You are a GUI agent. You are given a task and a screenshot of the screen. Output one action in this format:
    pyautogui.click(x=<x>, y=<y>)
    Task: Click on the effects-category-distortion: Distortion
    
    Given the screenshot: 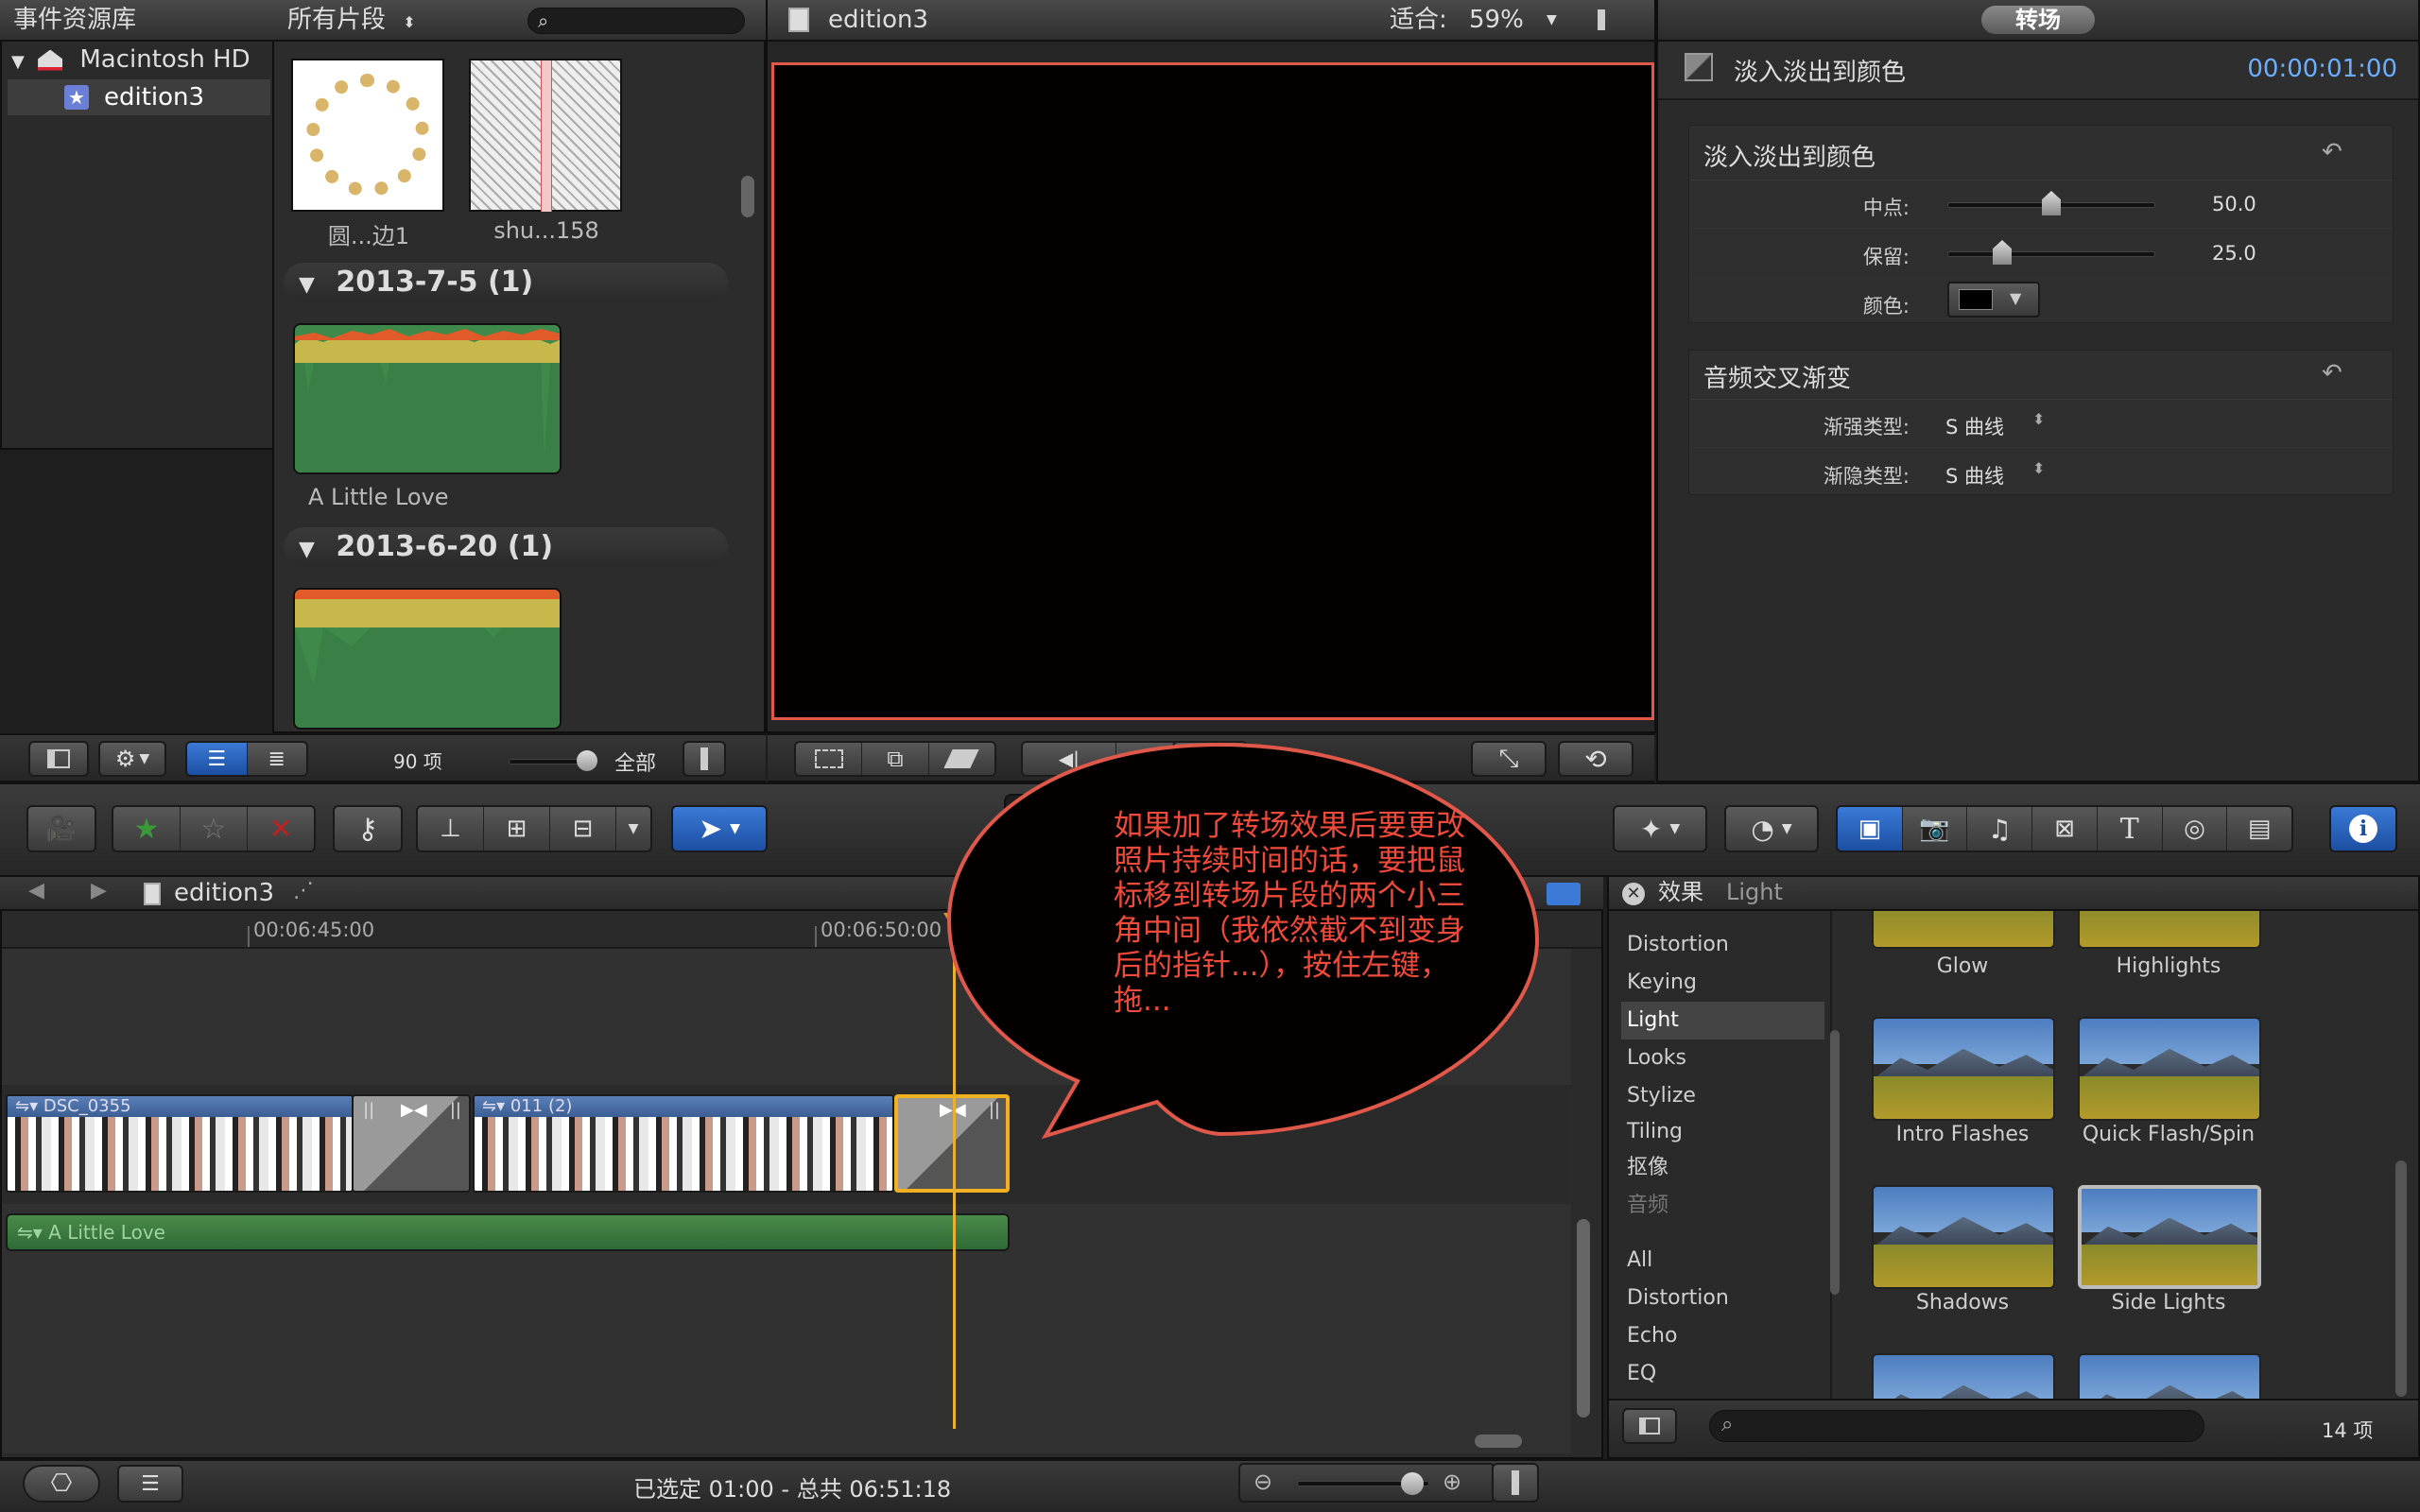 What is the action you would take?
    pyautogui.click(x=1722, y=945)
    